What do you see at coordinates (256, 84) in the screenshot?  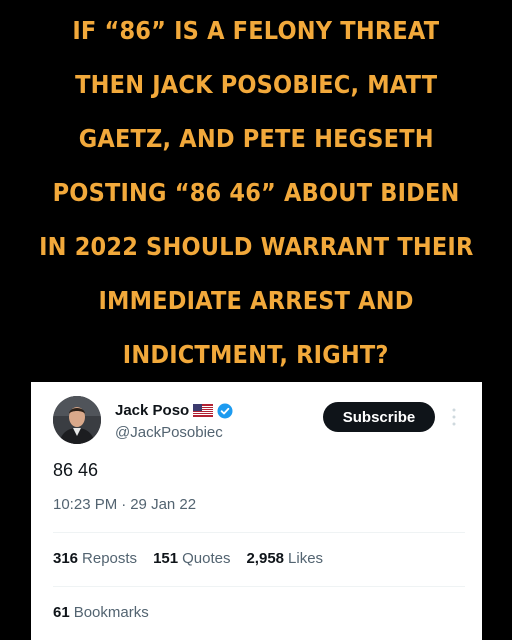 I see `headline-line-2: then Jack Posobiec, Matt` at bounding box center [256, 84].